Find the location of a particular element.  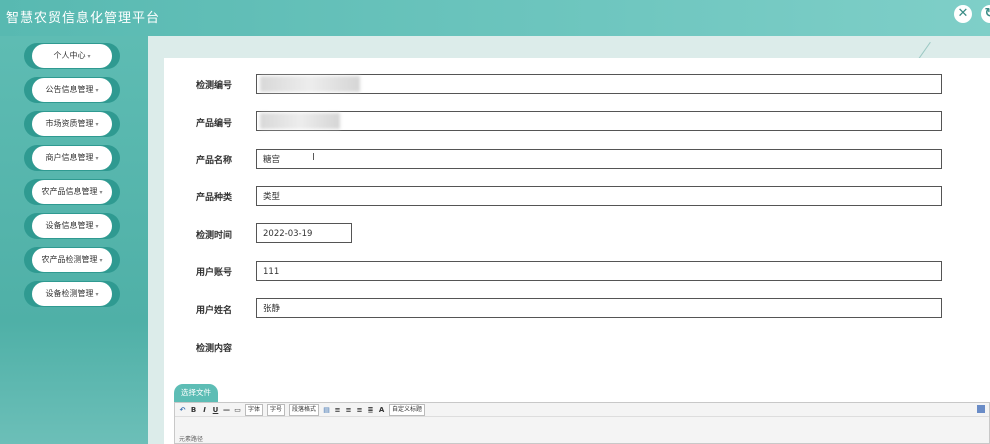

table-icon: ▤ is located at coordinates (326, 410).